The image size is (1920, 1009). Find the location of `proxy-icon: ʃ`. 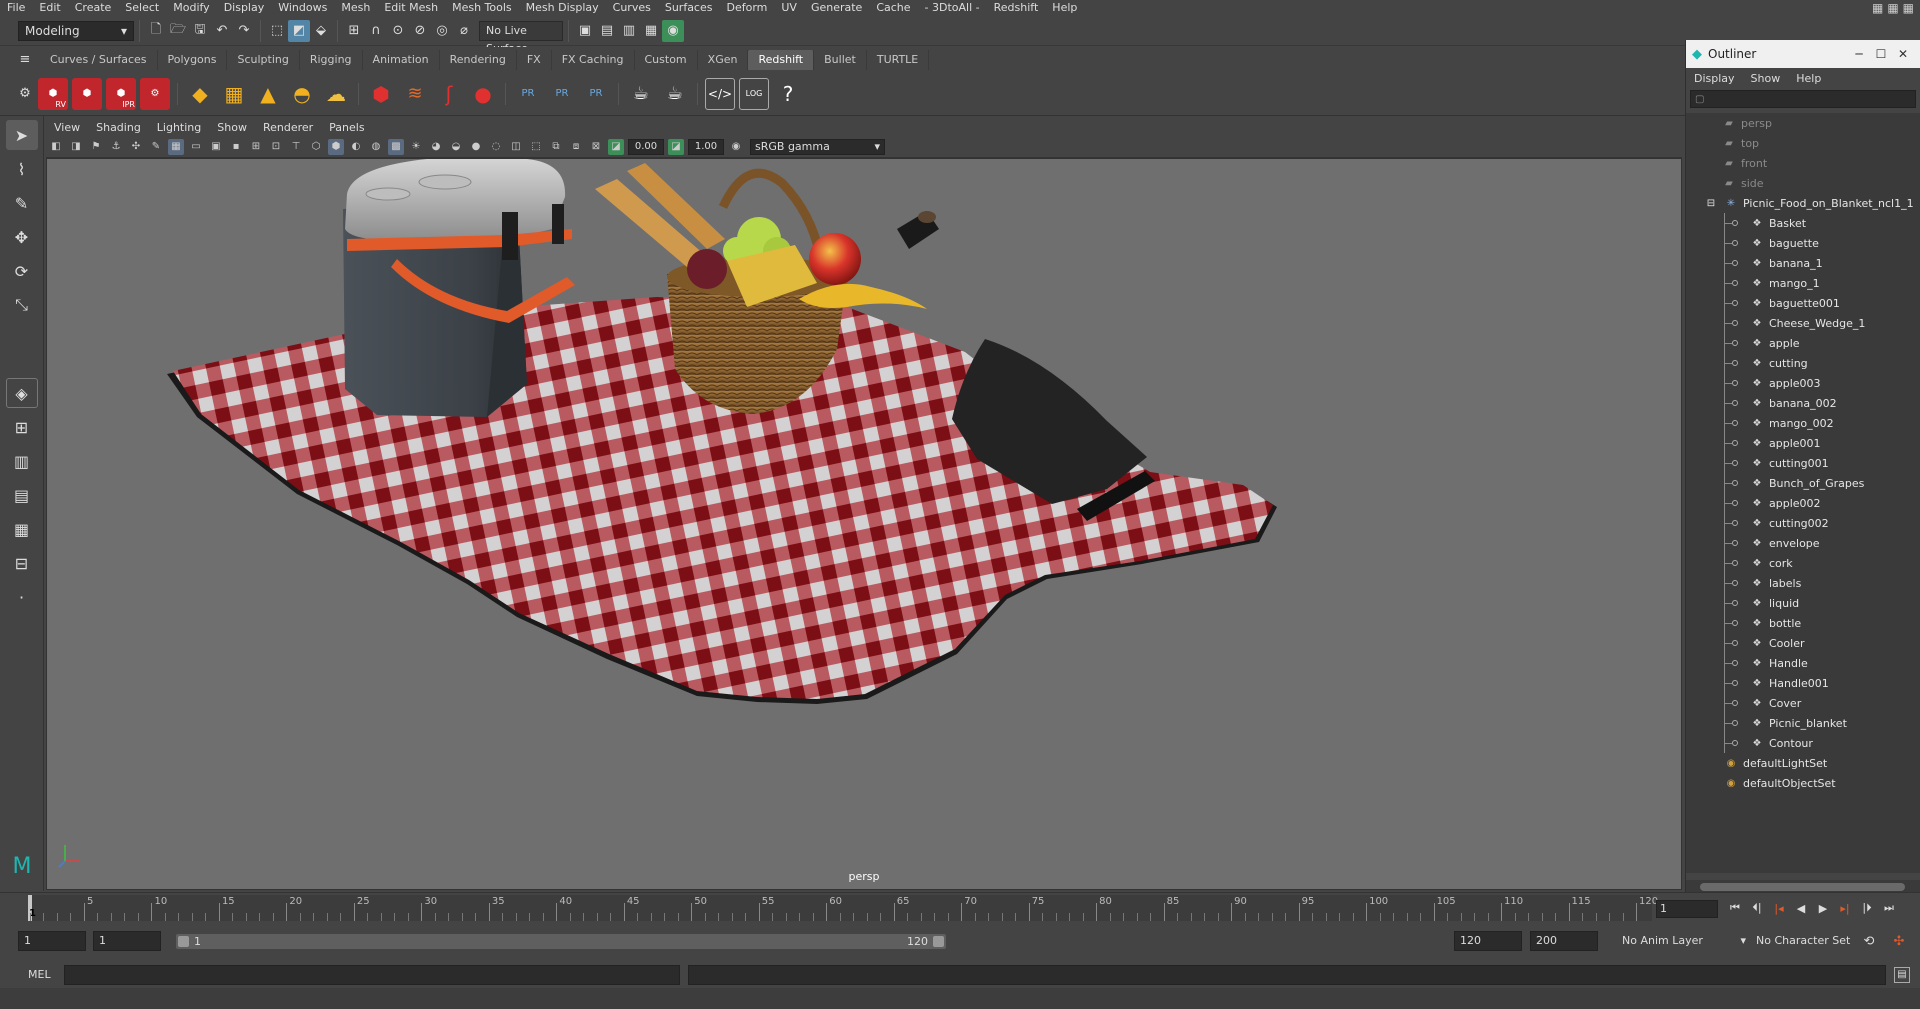

proxy-icon: ʃ is located at coordinates (449, 94).